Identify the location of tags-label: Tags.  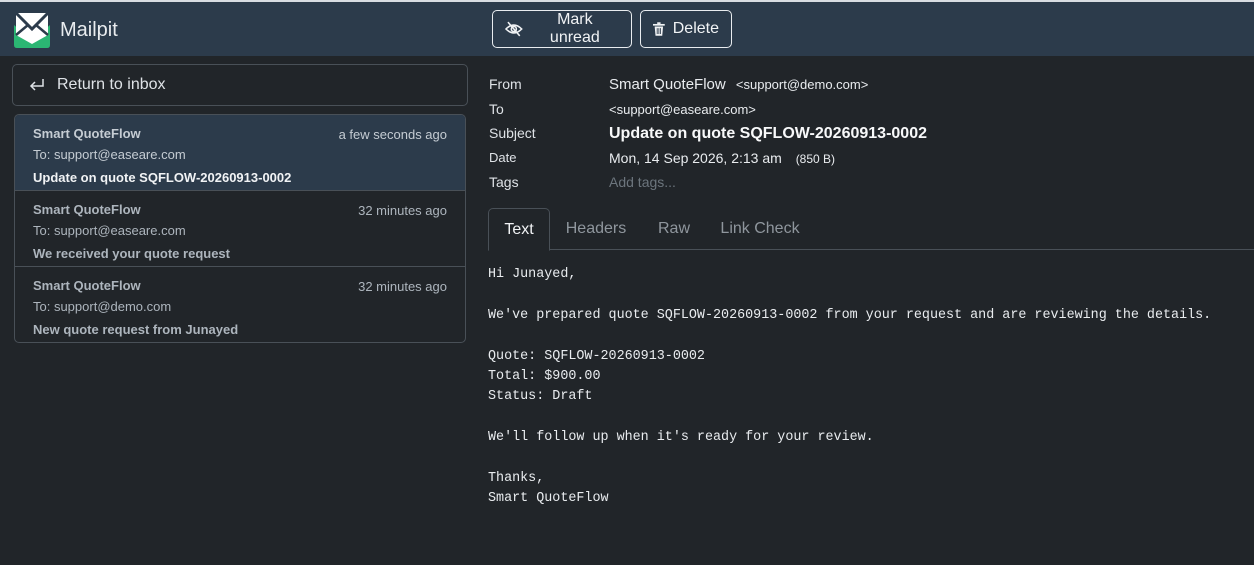
(504, 182).